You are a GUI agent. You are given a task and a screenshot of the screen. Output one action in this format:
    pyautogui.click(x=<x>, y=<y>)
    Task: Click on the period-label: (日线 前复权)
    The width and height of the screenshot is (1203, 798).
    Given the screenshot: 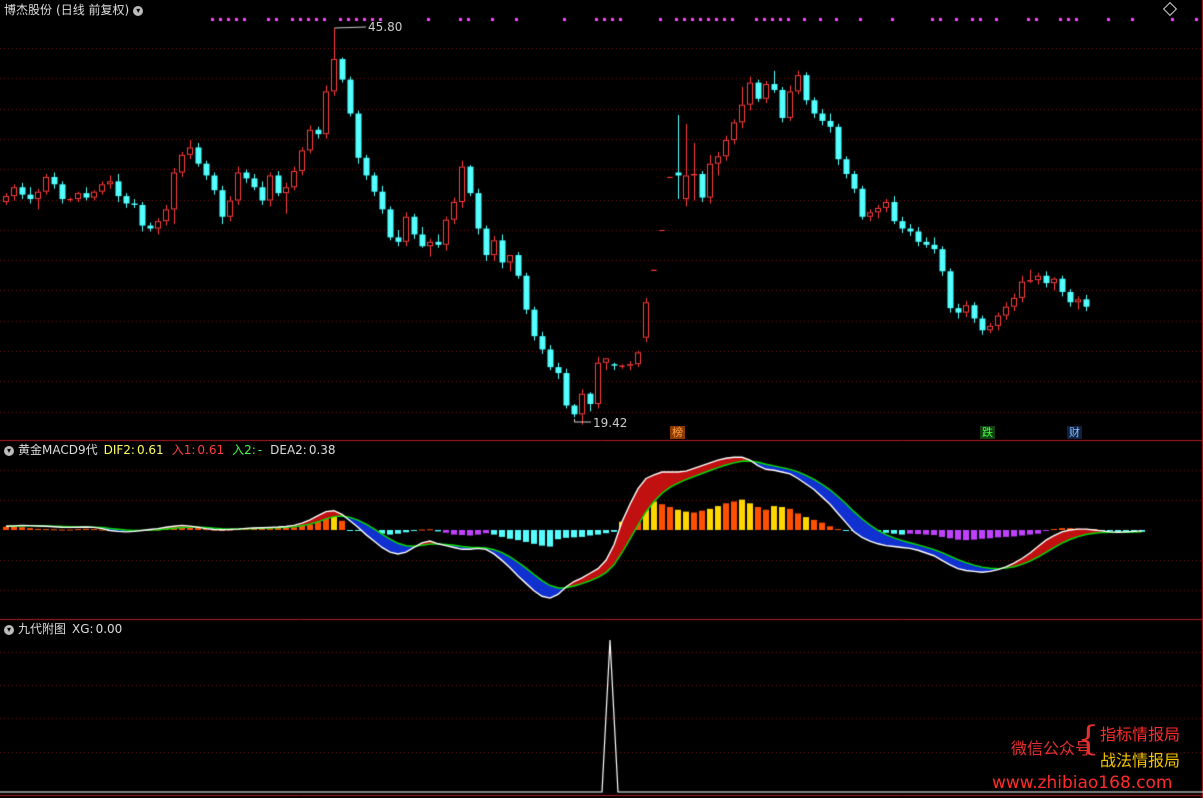 What is the action you would take?
    pyautogui.click(x=93, y=10)
    